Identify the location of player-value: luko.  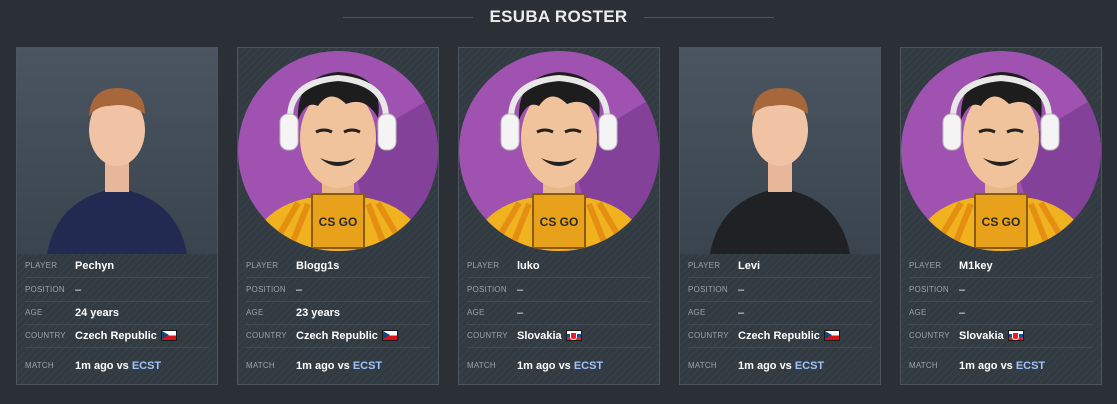
(528, 266).